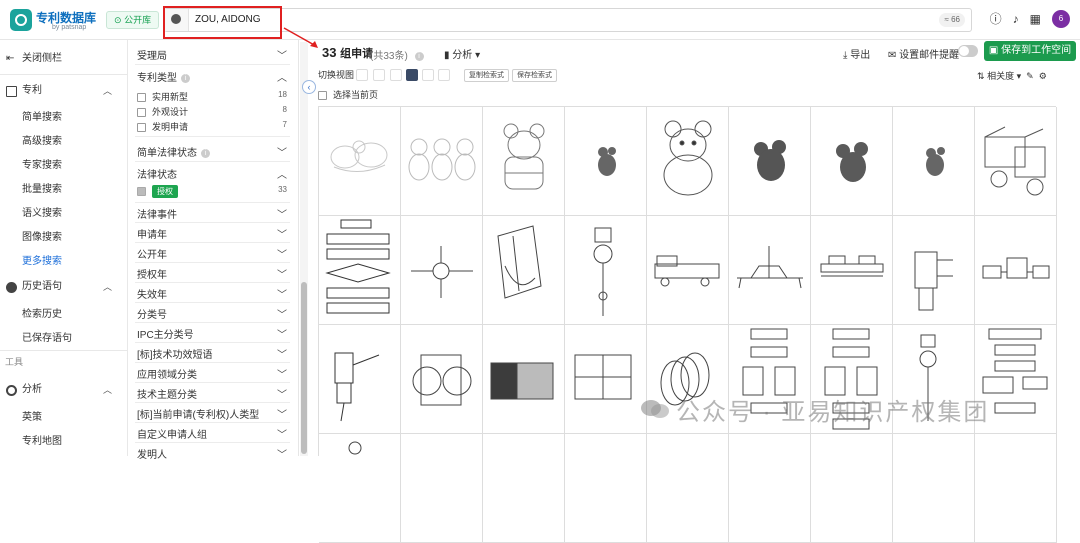  I want to click on collapse-filter-button: ‹, so click(309, 87).